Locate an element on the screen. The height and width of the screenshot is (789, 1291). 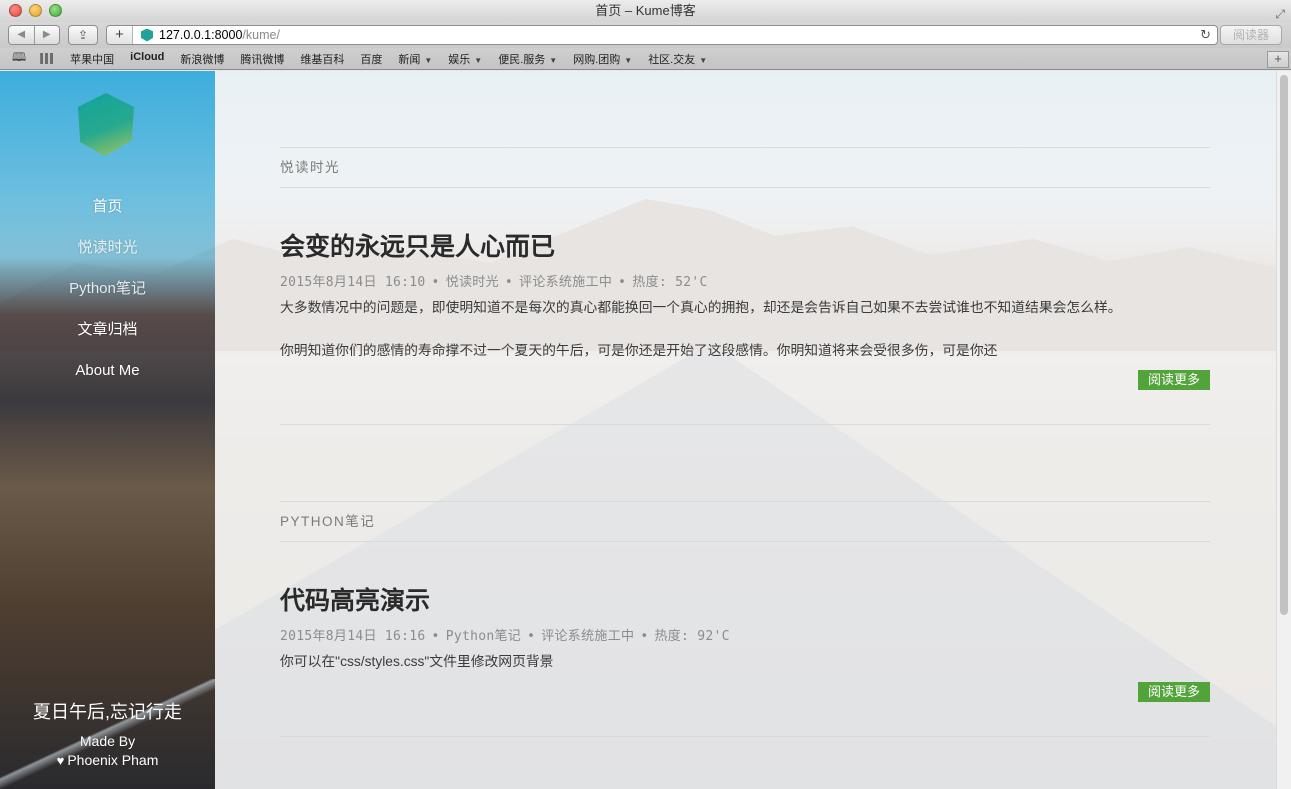
post-meta: 2015年8月14日 16:10 • 悦读时光 • 评论系统施工中 • 热度: 52'C is located at coordinates (494, 280).